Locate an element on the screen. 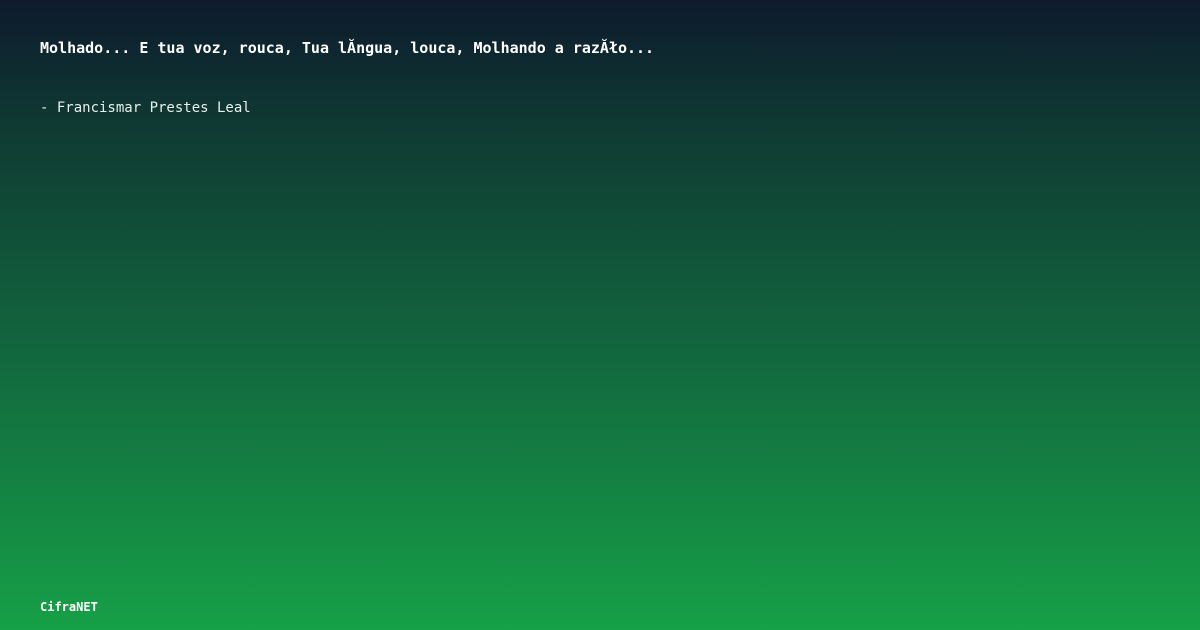 Image resolution: width=1200 pixels, height=630 pixels. quote-author: - Francismar Prestes Leal is located at coordinates (145, 108).